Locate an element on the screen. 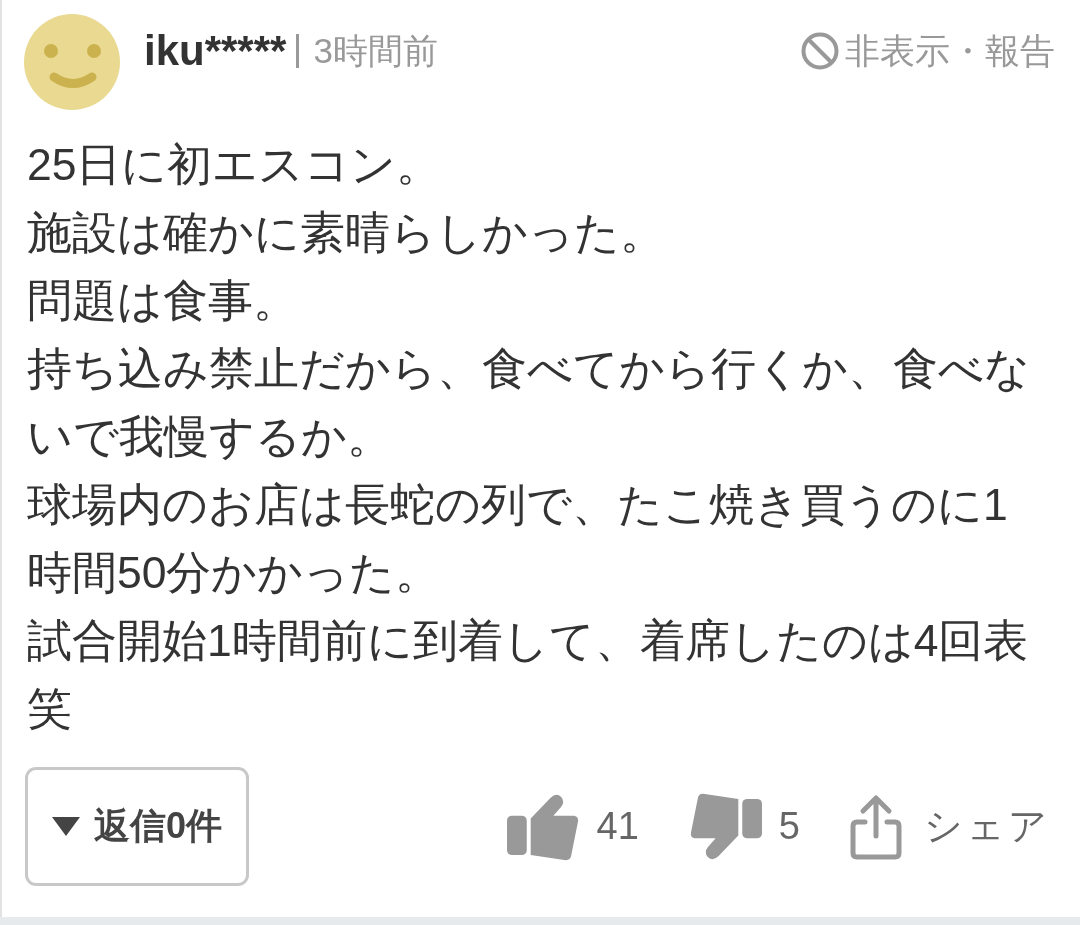  username: iku***** is located at coordinates (215, 51).